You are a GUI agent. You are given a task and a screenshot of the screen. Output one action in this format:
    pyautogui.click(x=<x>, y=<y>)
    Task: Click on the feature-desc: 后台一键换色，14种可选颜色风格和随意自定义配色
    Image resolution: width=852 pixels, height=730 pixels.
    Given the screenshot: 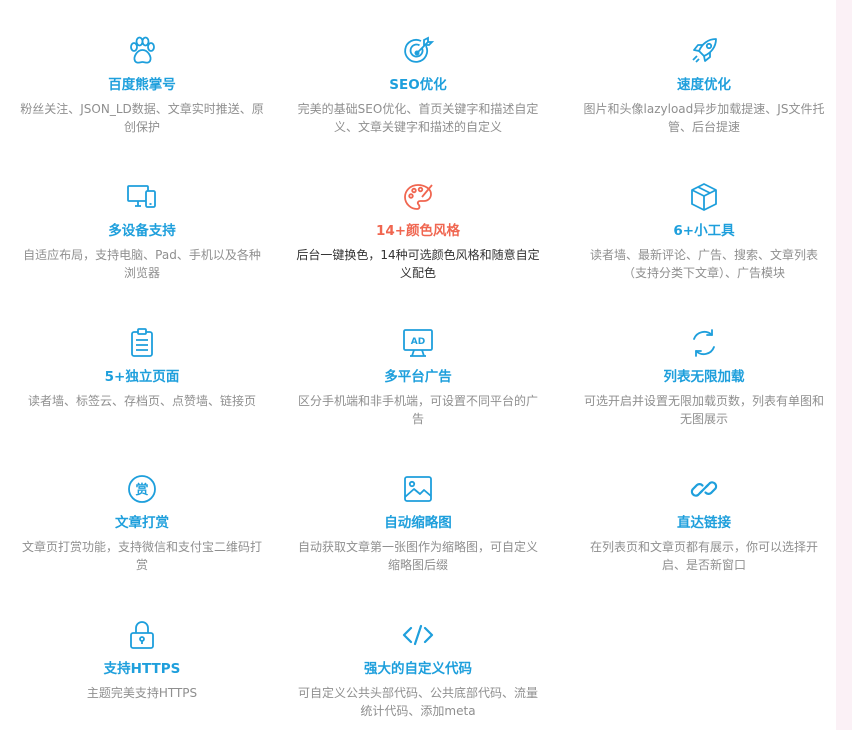 What is the action you would take?
    pyautogui.click(x=418, y=264)
    